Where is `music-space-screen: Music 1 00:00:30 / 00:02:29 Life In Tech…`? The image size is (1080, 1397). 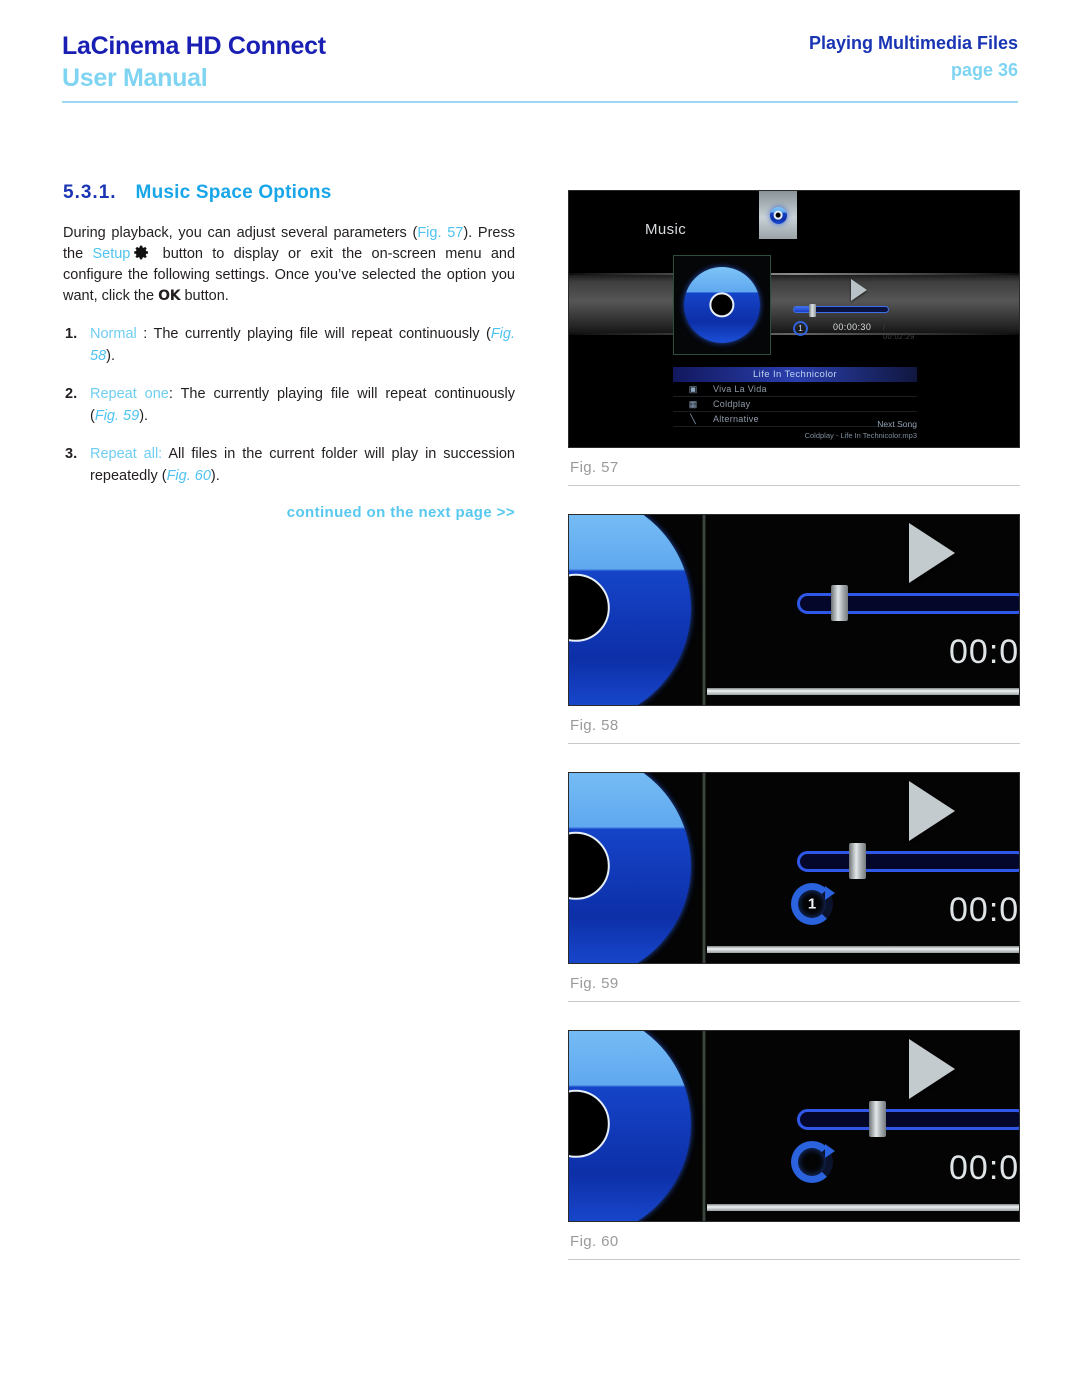 music-space-screen: Music 1 00:00:30 / 00:02:29 Life In Tech… is located at coordinates (794, 319).